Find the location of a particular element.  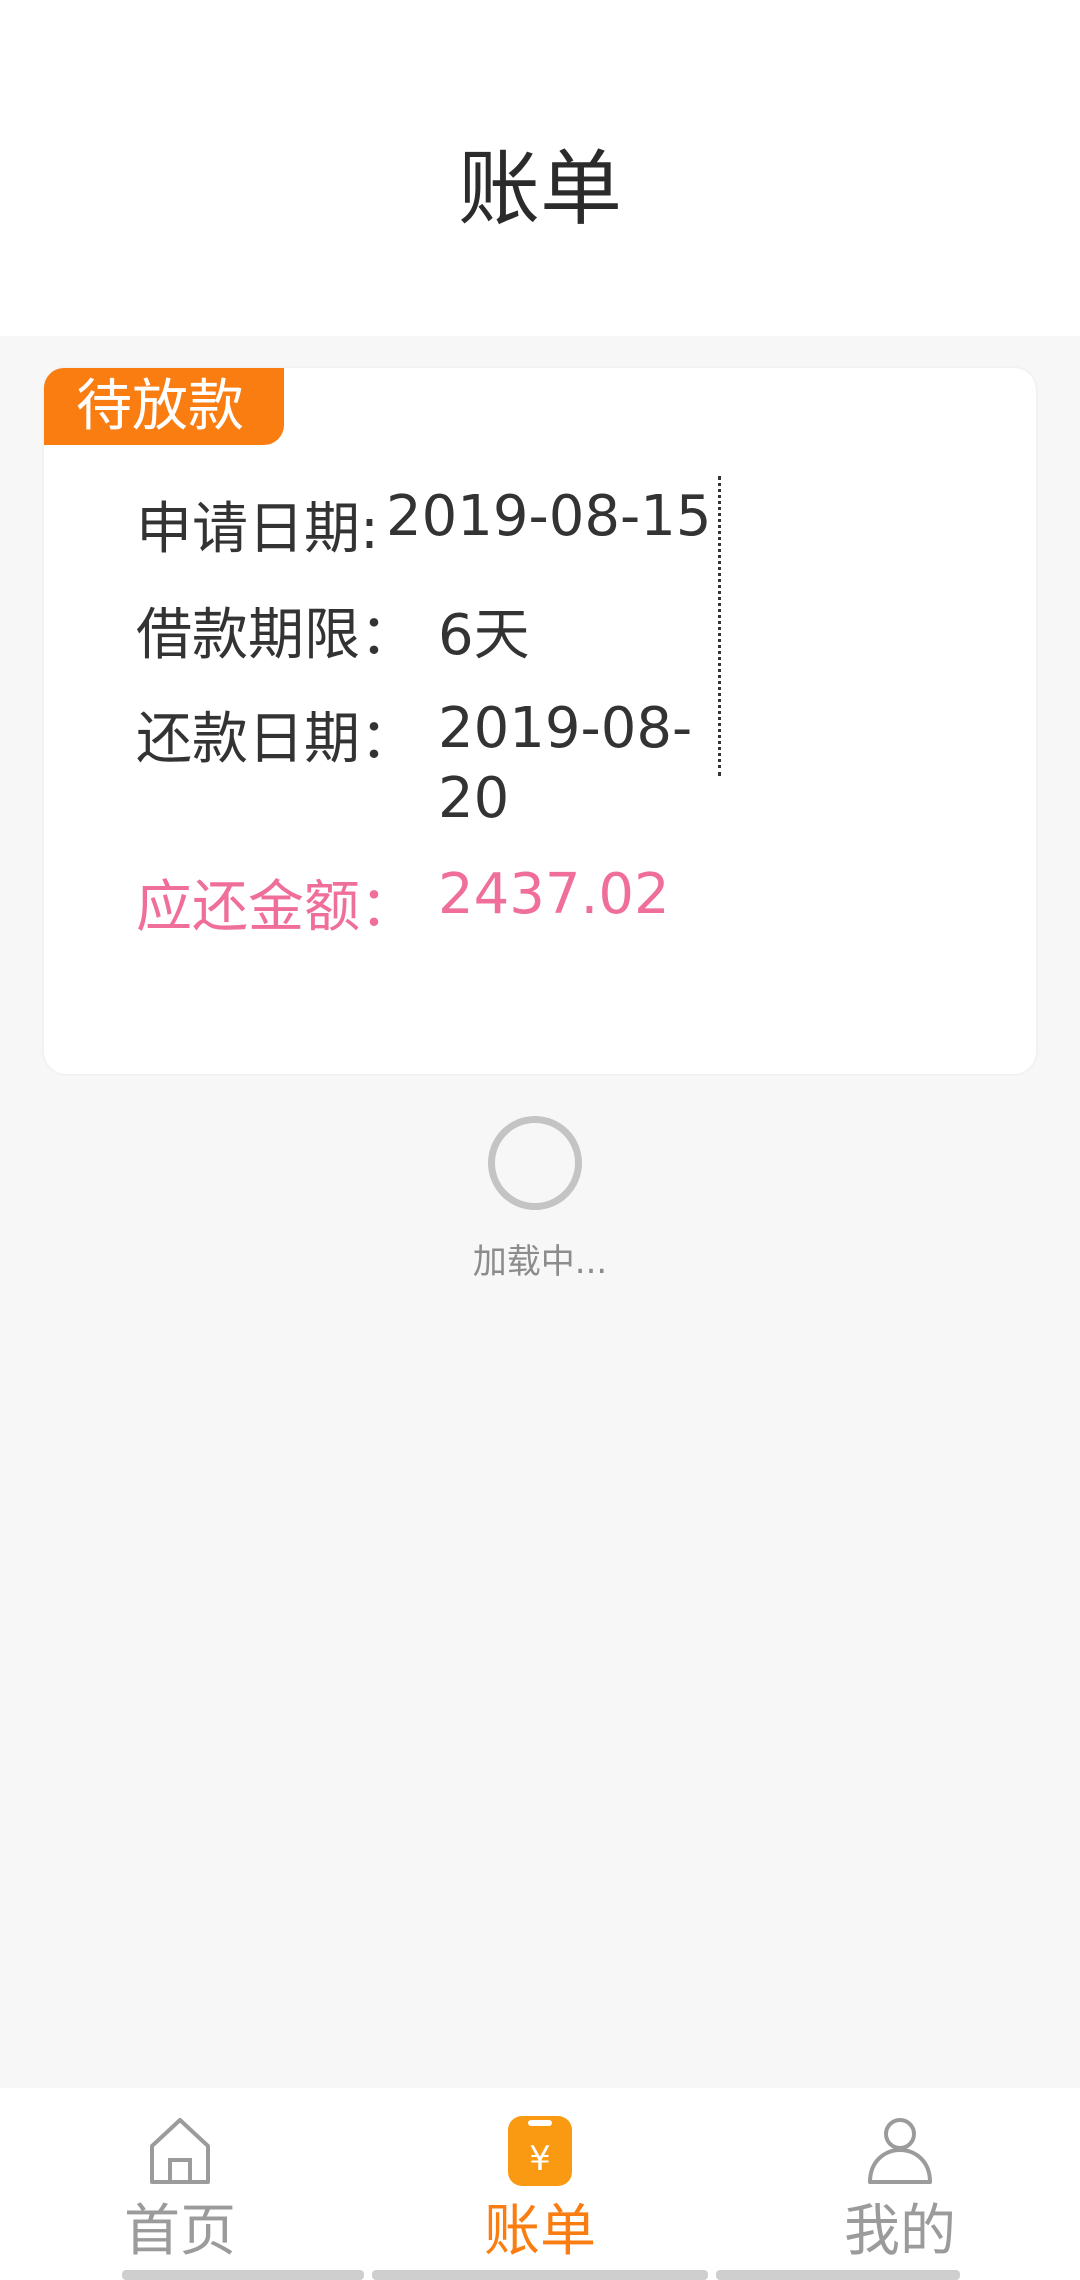

repay-date-label: 还款日期： is located at coordinates (276, 739).